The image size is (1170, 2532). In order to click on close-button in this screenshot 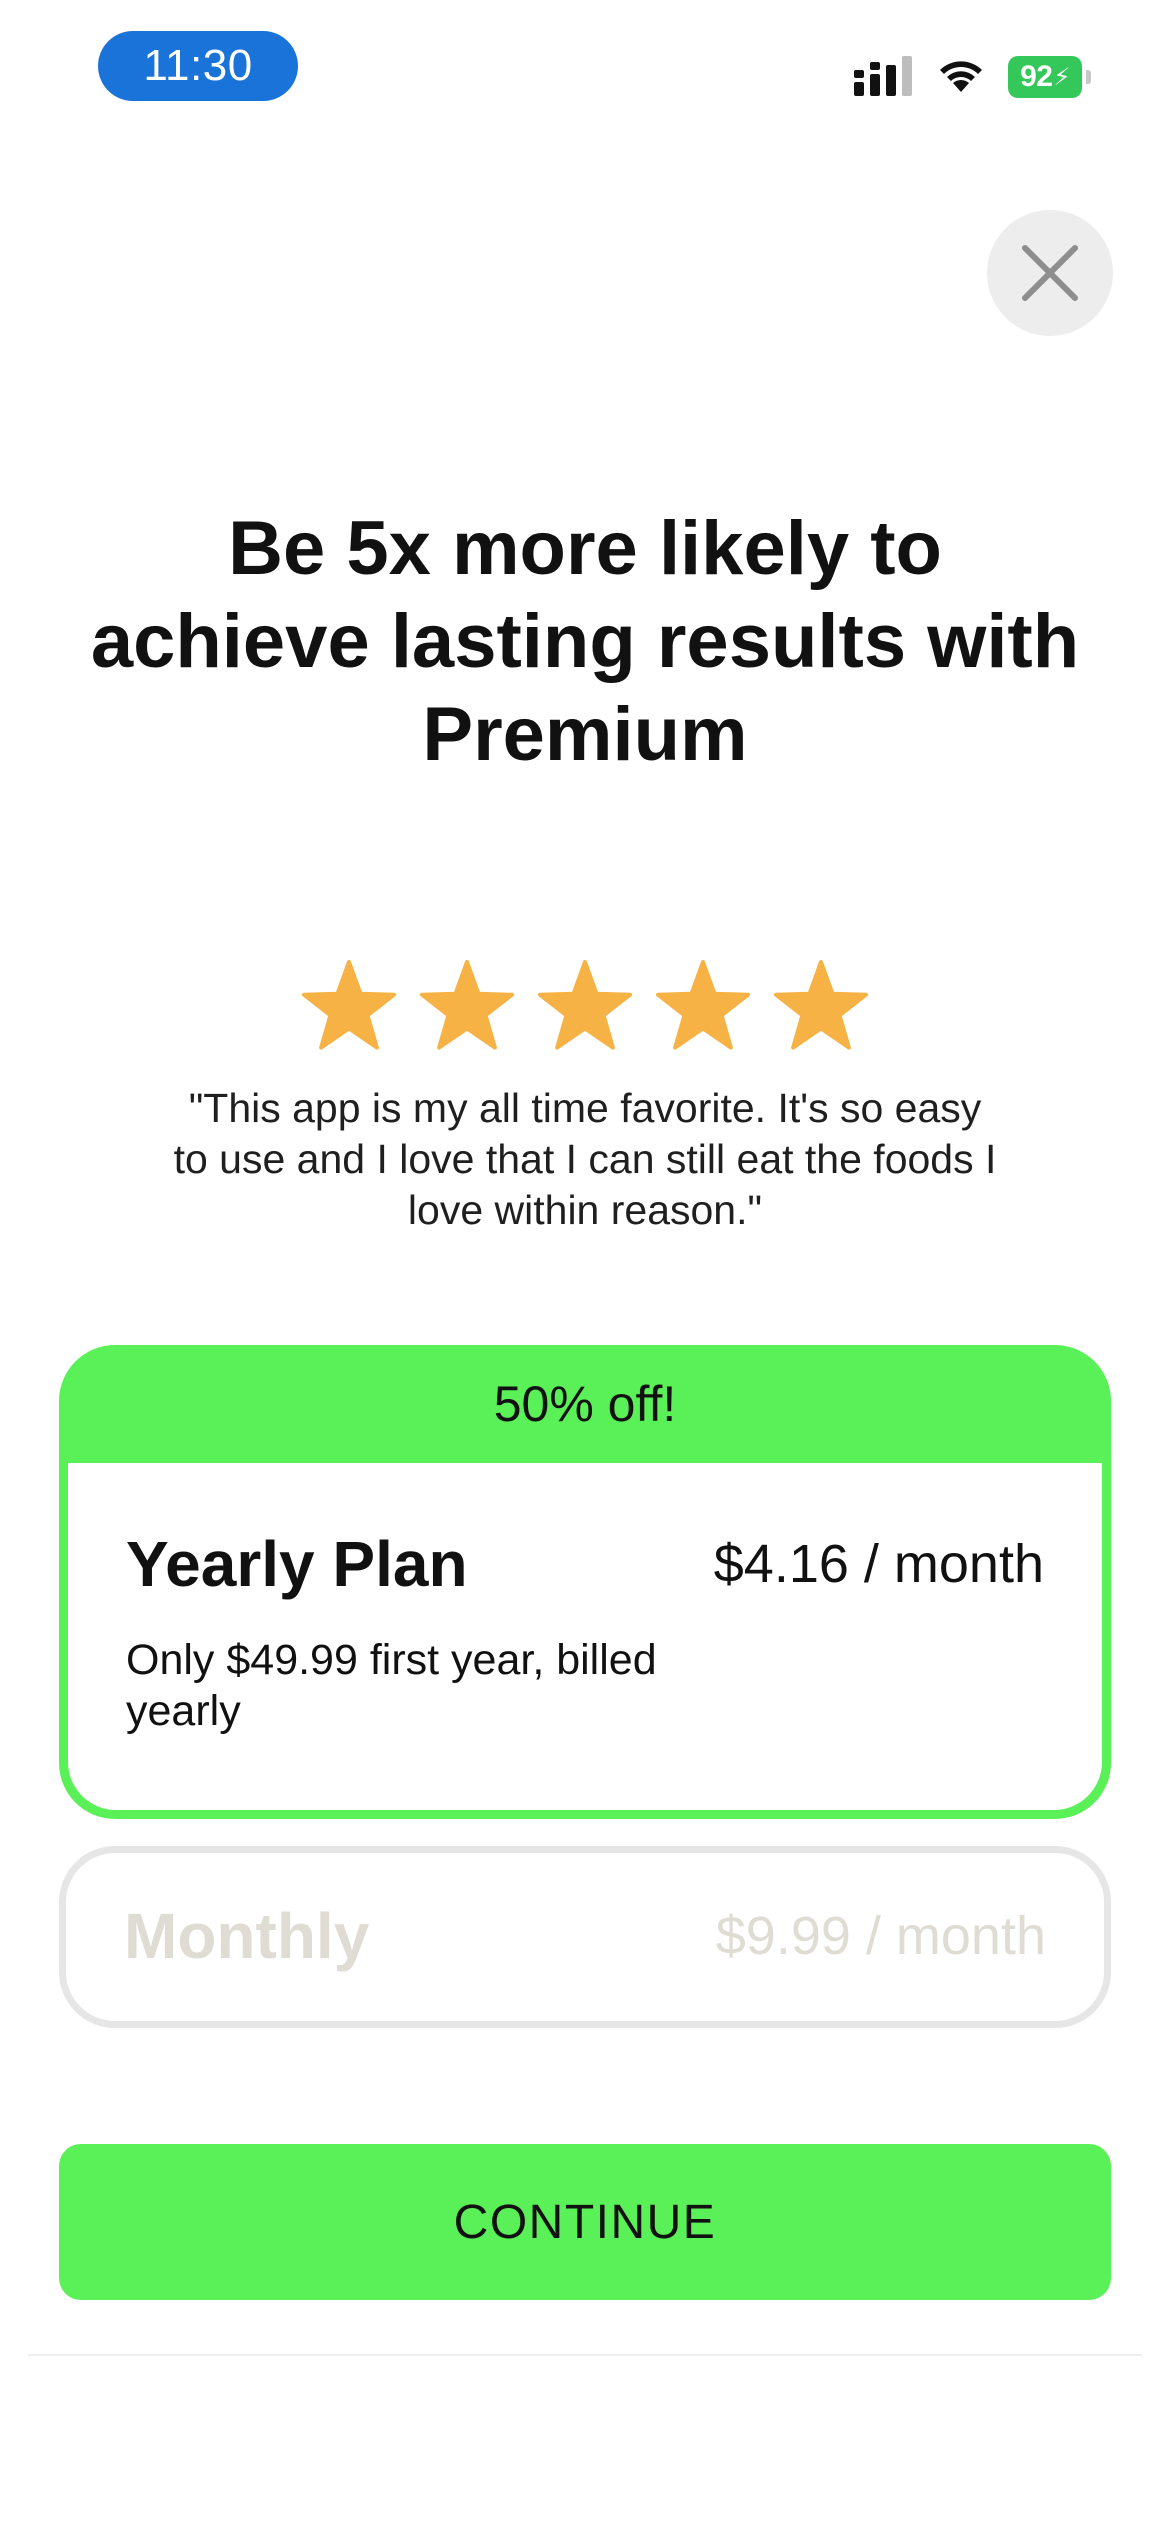, I will do `click(1050, 273)`.